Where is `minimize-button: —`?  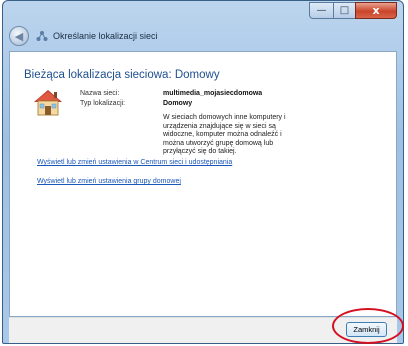 minimize-button: — is located at coordinates (321, 10).